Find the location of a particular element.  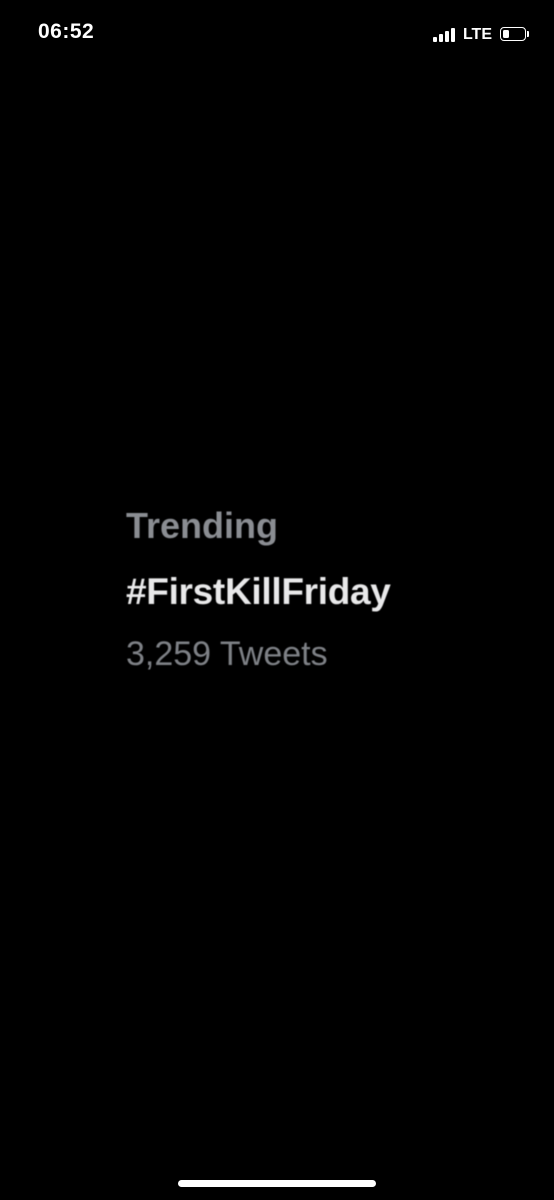

battery-tip is located at coordinates (528, 34).